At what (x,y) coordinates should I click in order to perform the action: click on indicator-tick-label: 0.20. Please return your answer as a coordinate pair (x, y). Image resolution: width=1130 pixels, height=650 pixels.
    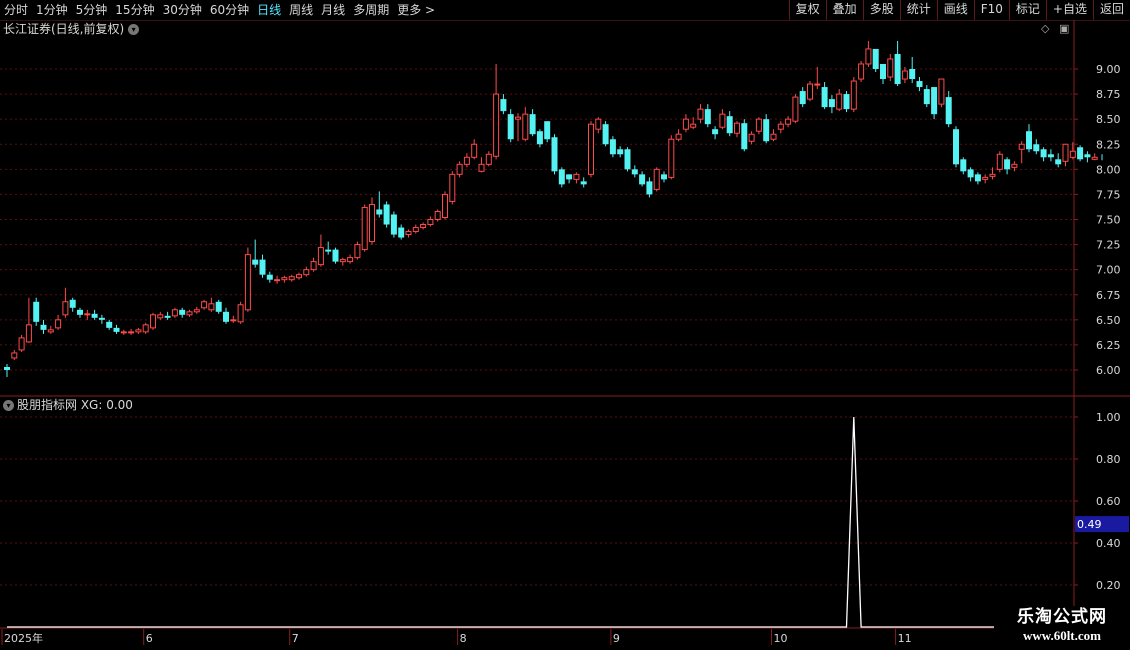
    Looking at the image, I should click on (1108, 585).